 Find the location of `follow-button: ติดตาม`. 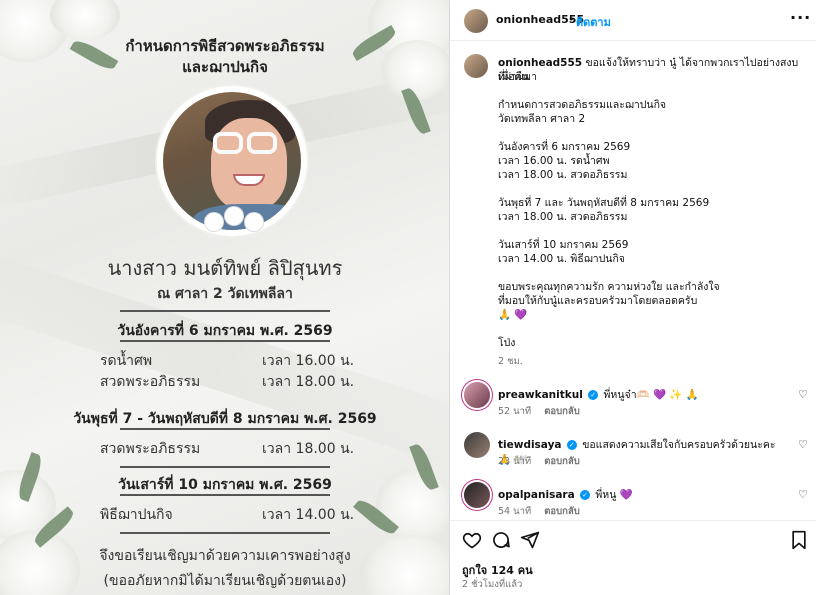

follow-button: ติดตาม is located at coordinates (593, 22).